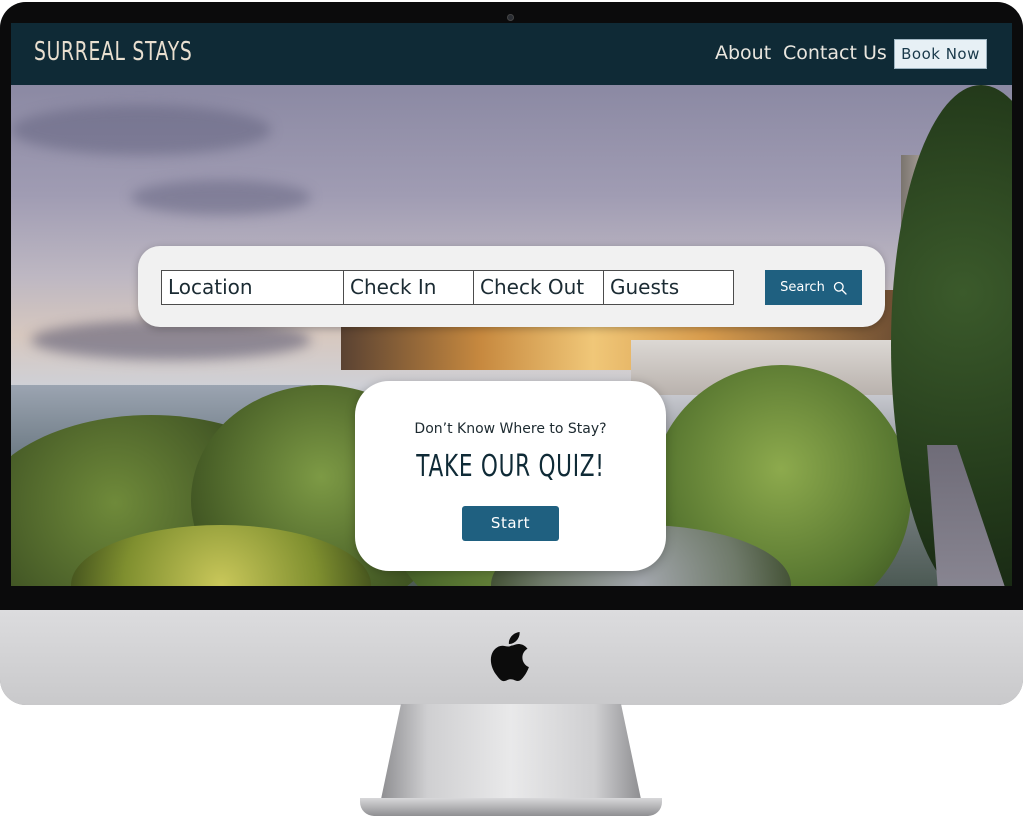 Image resolution: width=1023 pixels, height=821 pixels. I want to click on nav-about-link: About, so click(743, 53).